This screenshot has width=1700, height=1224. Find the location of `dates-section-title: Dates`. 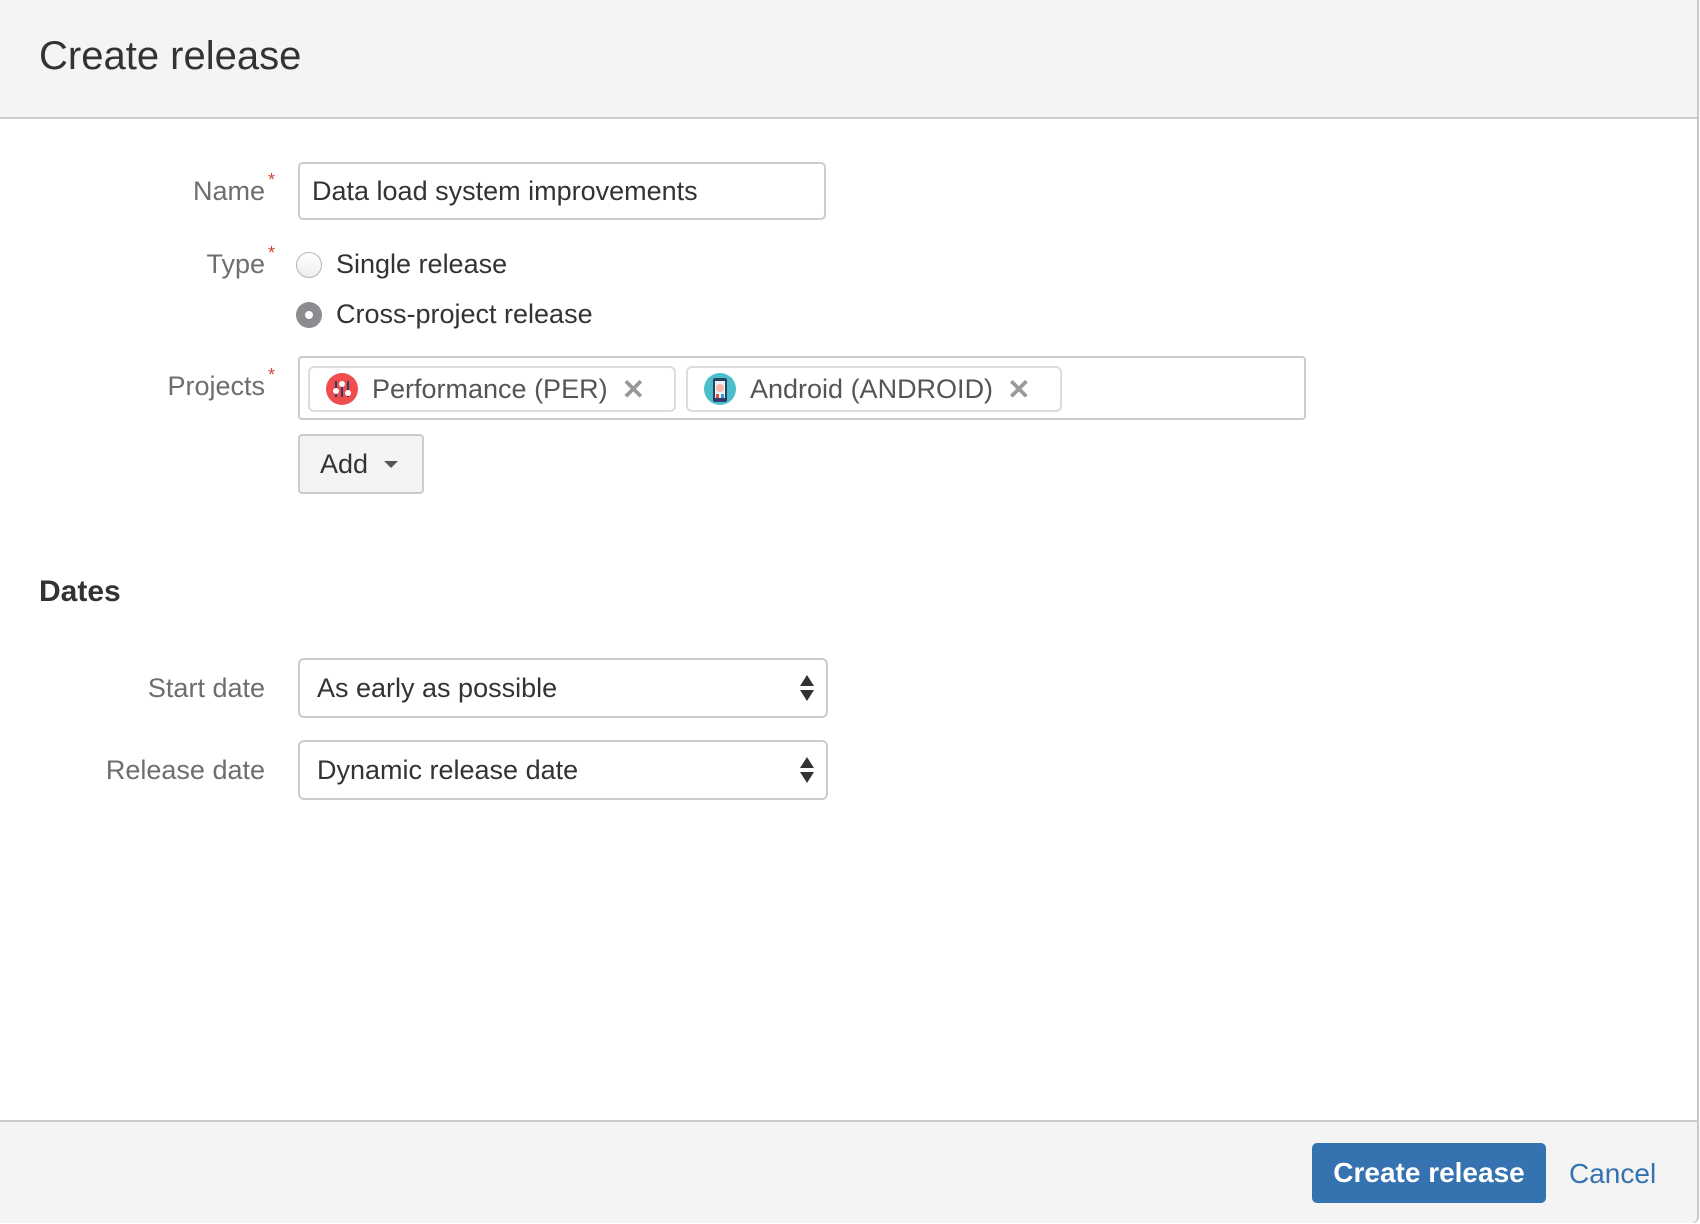

dates-section-title: Dates is located at coordinates (80, 591).